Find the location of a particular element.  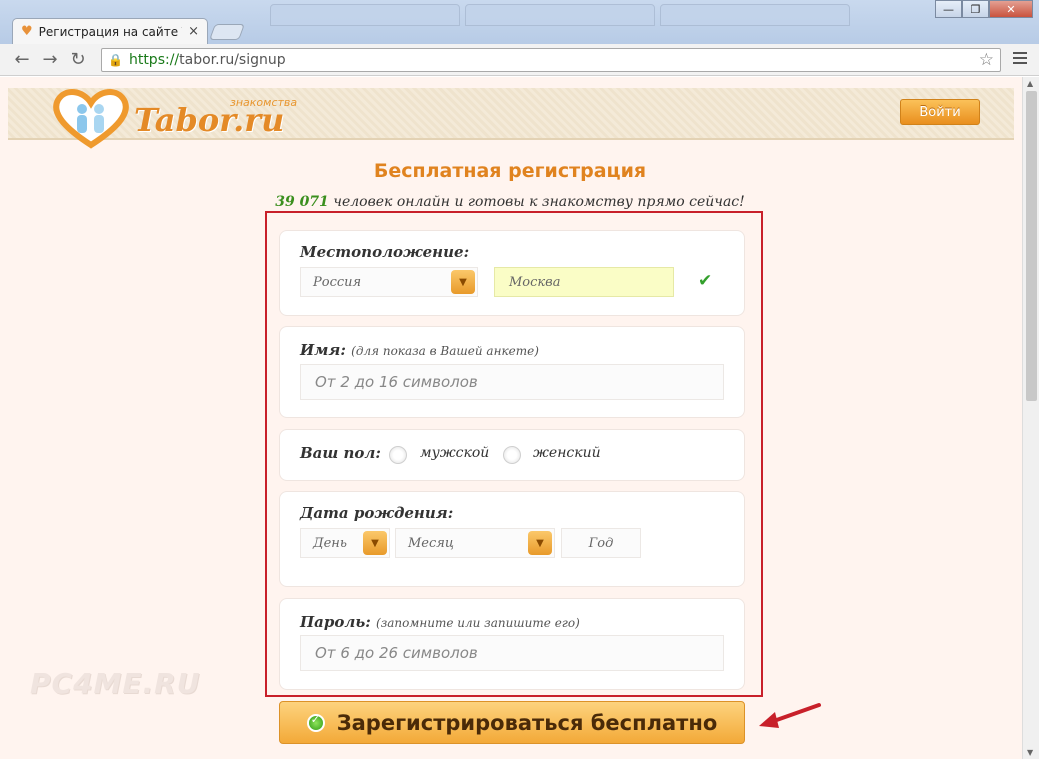

menu-icon is located at coordinates (1020, 59).